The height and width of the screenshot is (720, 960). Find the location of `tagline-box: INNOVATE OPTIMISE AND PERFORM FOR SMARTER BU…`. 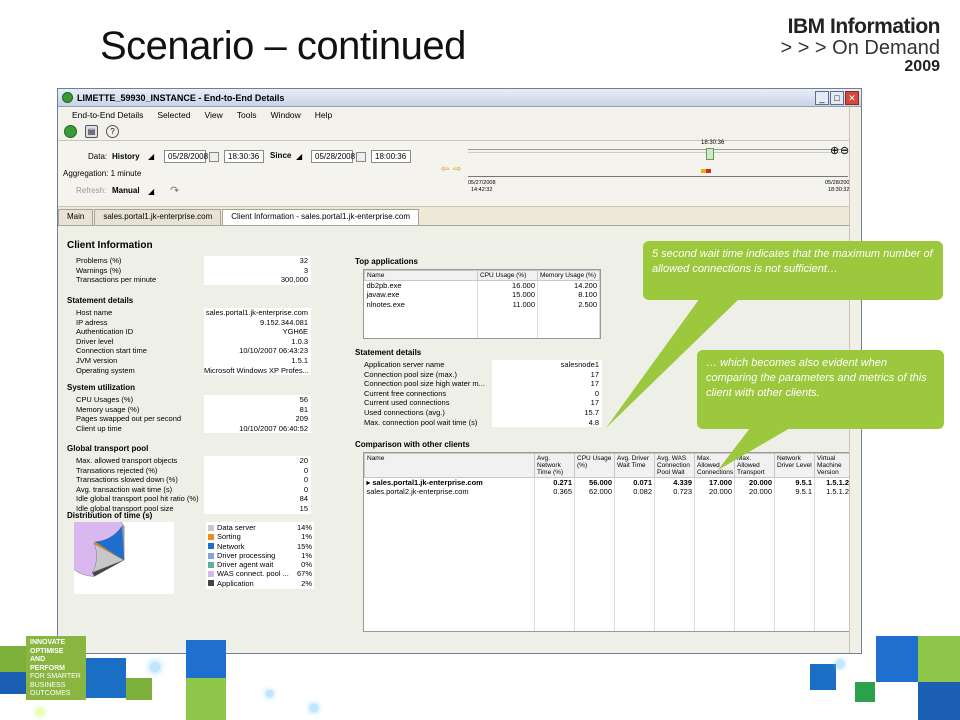

tagline-box: INNOVATE OPTIMISE AND PERFORM FOR SMARTER BU… is located at coordinates (56, 668).